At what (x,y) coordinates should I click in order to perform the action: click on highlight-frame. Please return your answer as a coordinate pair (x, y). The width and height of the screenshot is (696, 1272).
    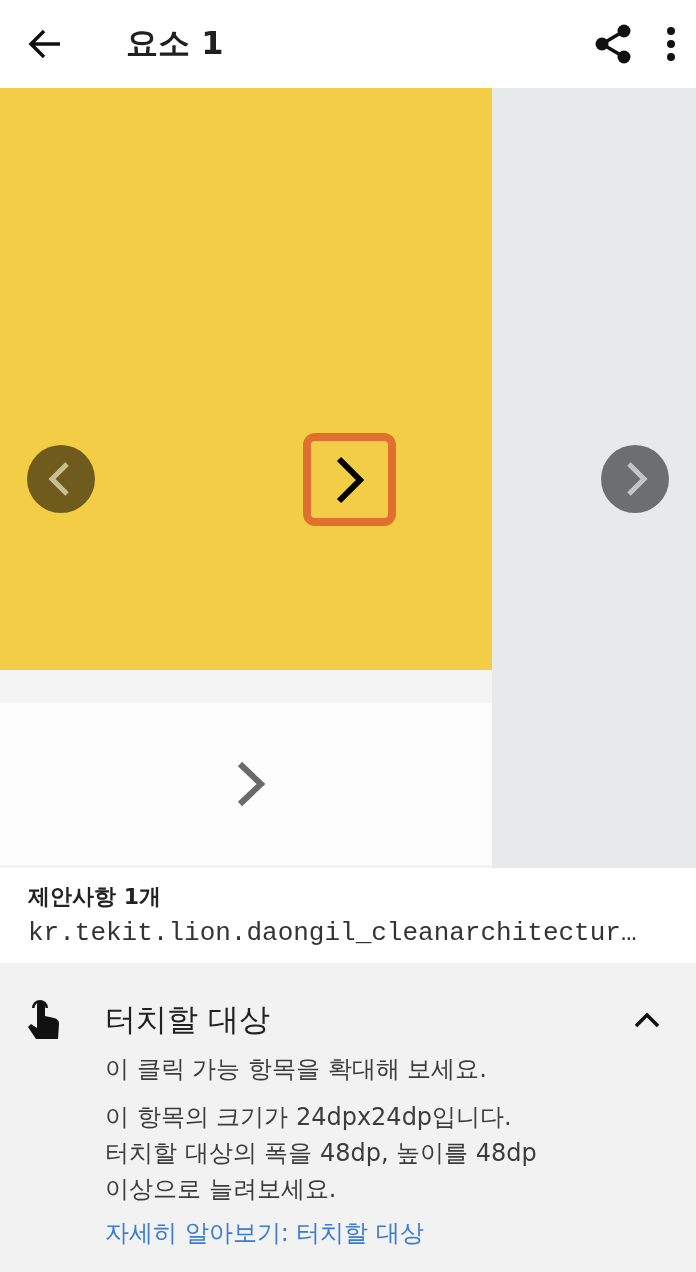
    Looking at the image, I should click on (349, 479).